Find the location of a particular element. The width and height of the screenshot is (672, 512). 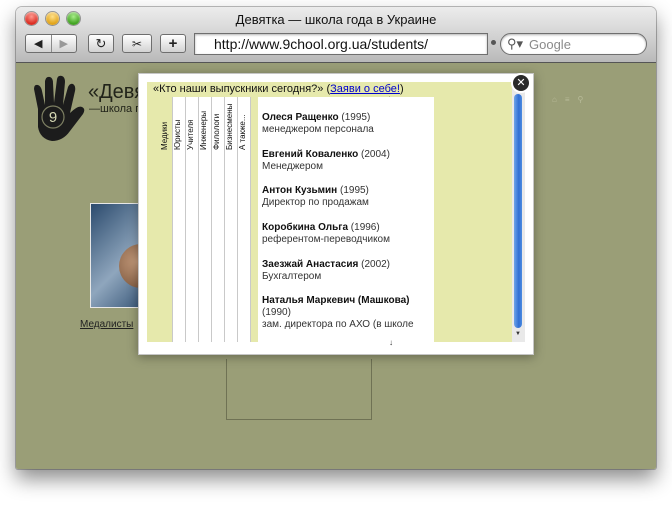

tab-engineers: Инженеры is located at coordinates (205, 219).